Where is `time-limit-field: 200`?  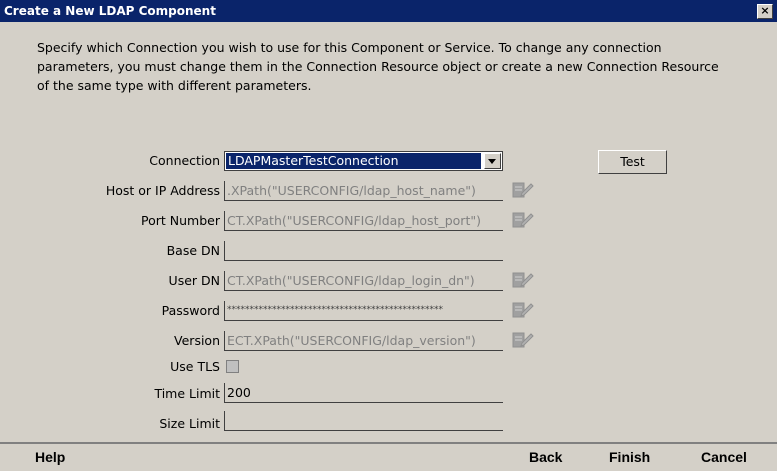
time-limit-field: 200 is located at coordinates (363, 393).